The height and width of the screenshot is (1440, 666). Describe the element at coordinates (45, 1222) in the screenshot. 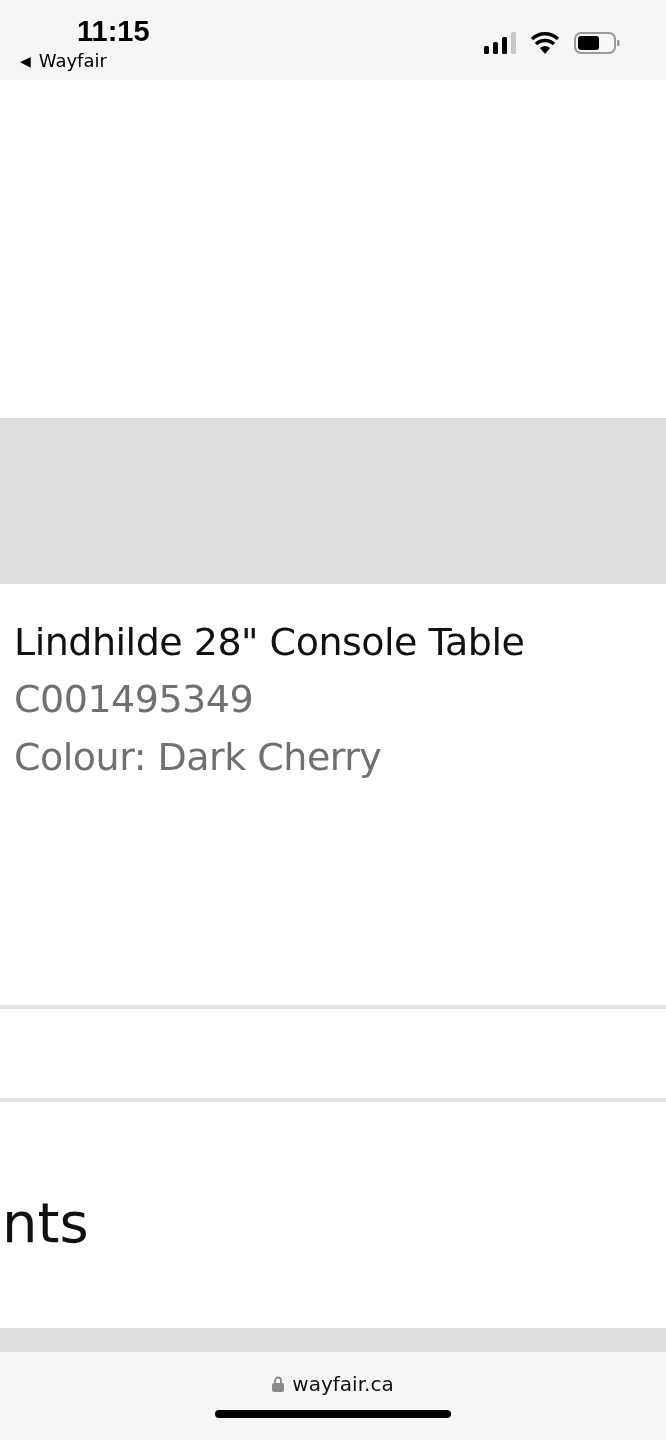

I see `section-heading: nts` at that location.